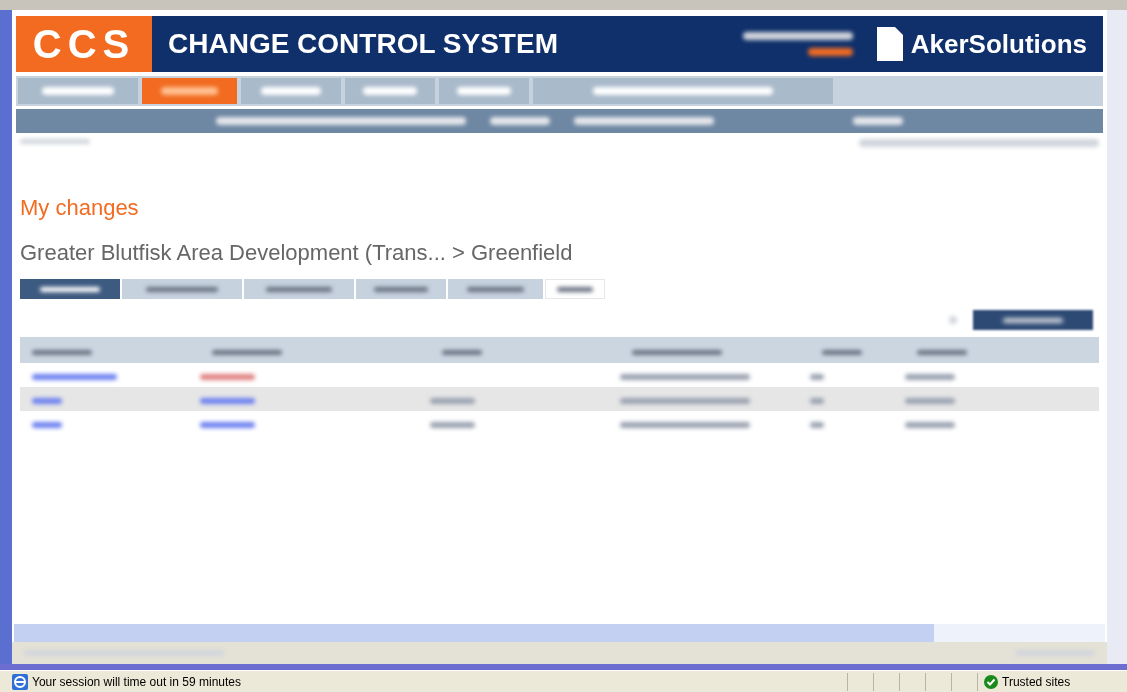  I want to click on security-zone: Trusted sites, so click(1036, 682).